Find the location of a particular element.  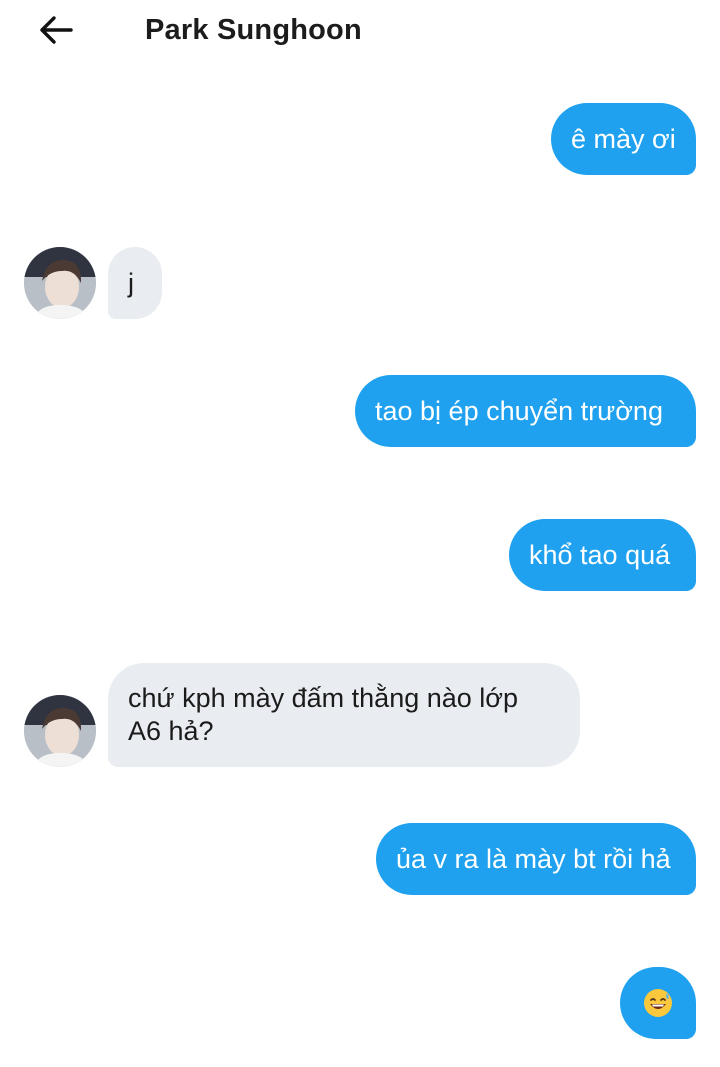

sweat-smile-emoji-icon is located at coordinates (658, 1003).